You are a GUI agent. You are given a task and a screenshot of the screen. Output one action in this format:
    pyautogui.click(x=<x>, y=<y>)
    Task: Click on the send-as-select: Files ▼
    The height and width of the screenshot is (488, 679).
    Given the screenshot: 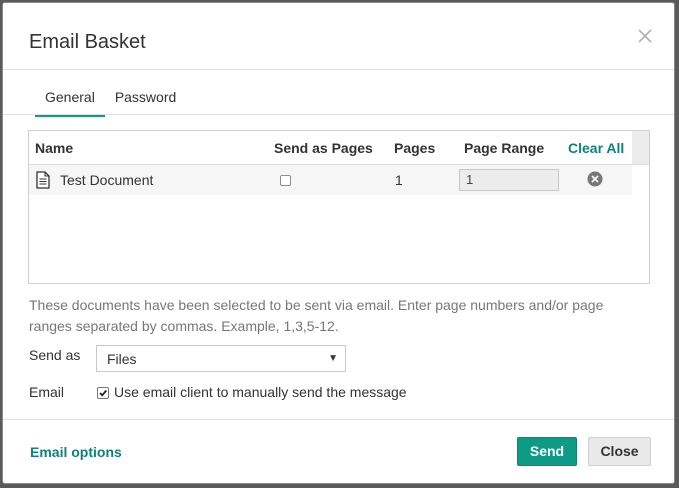 What is the action you would take?
    pyautogui.click(x=221, y=358)
    